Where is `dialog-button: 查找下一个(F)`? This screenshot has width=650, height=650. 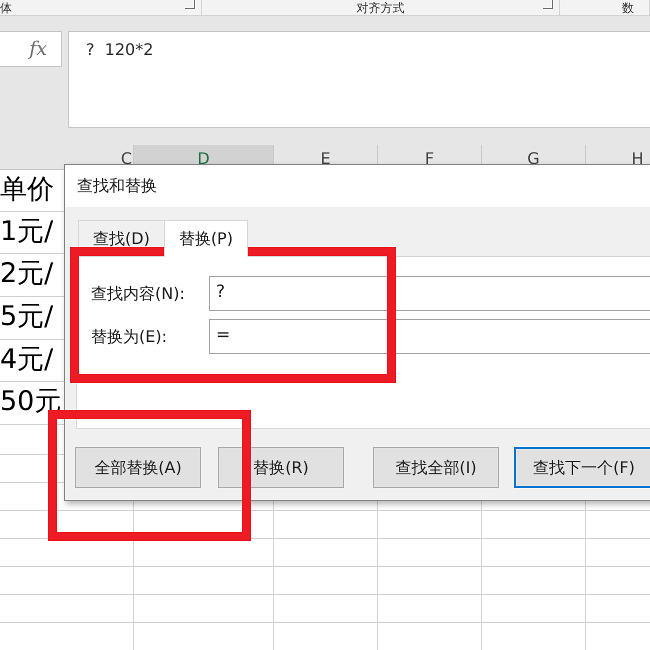
dialog-button: 查找下一个(F) is located at coordinates (582, 467).